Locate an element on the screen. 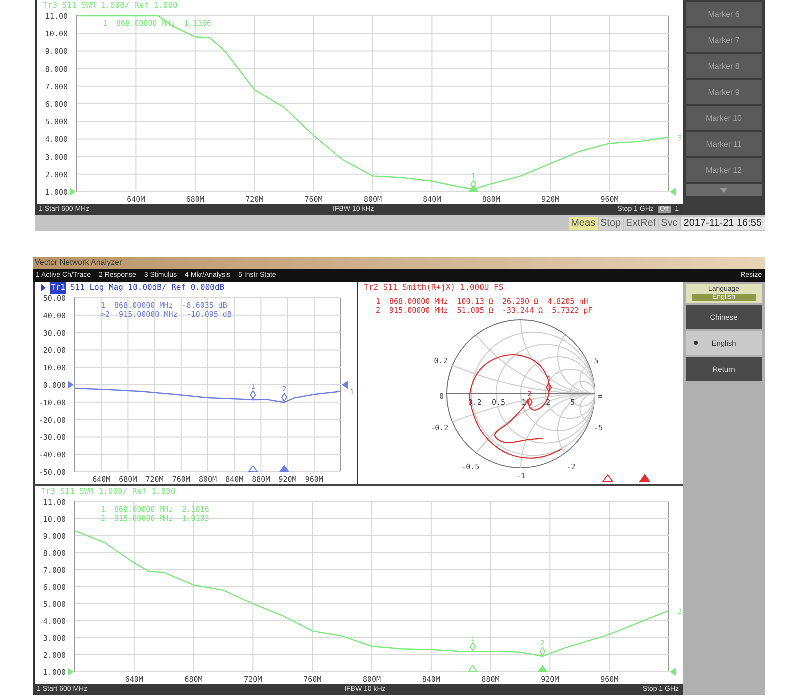  status-indicator: Meas is located at coordinates (583, 223).